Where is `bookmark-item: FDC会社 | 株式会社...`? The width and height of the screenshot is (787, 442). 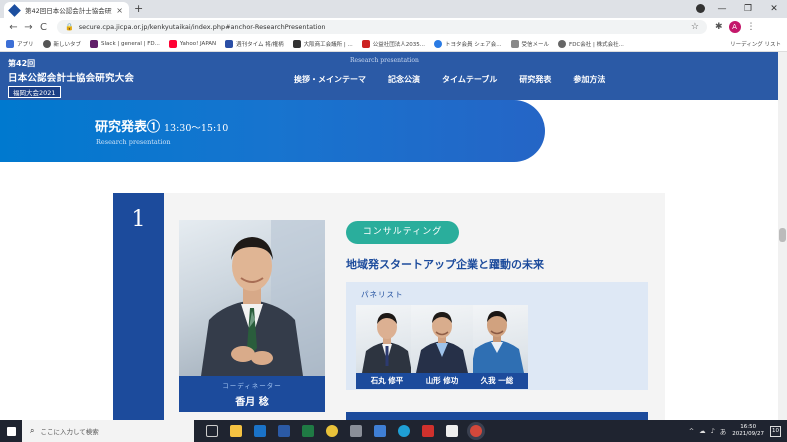 bookmark-item: FDC会社 | 株式会社... is located at coordinates (591, 43).